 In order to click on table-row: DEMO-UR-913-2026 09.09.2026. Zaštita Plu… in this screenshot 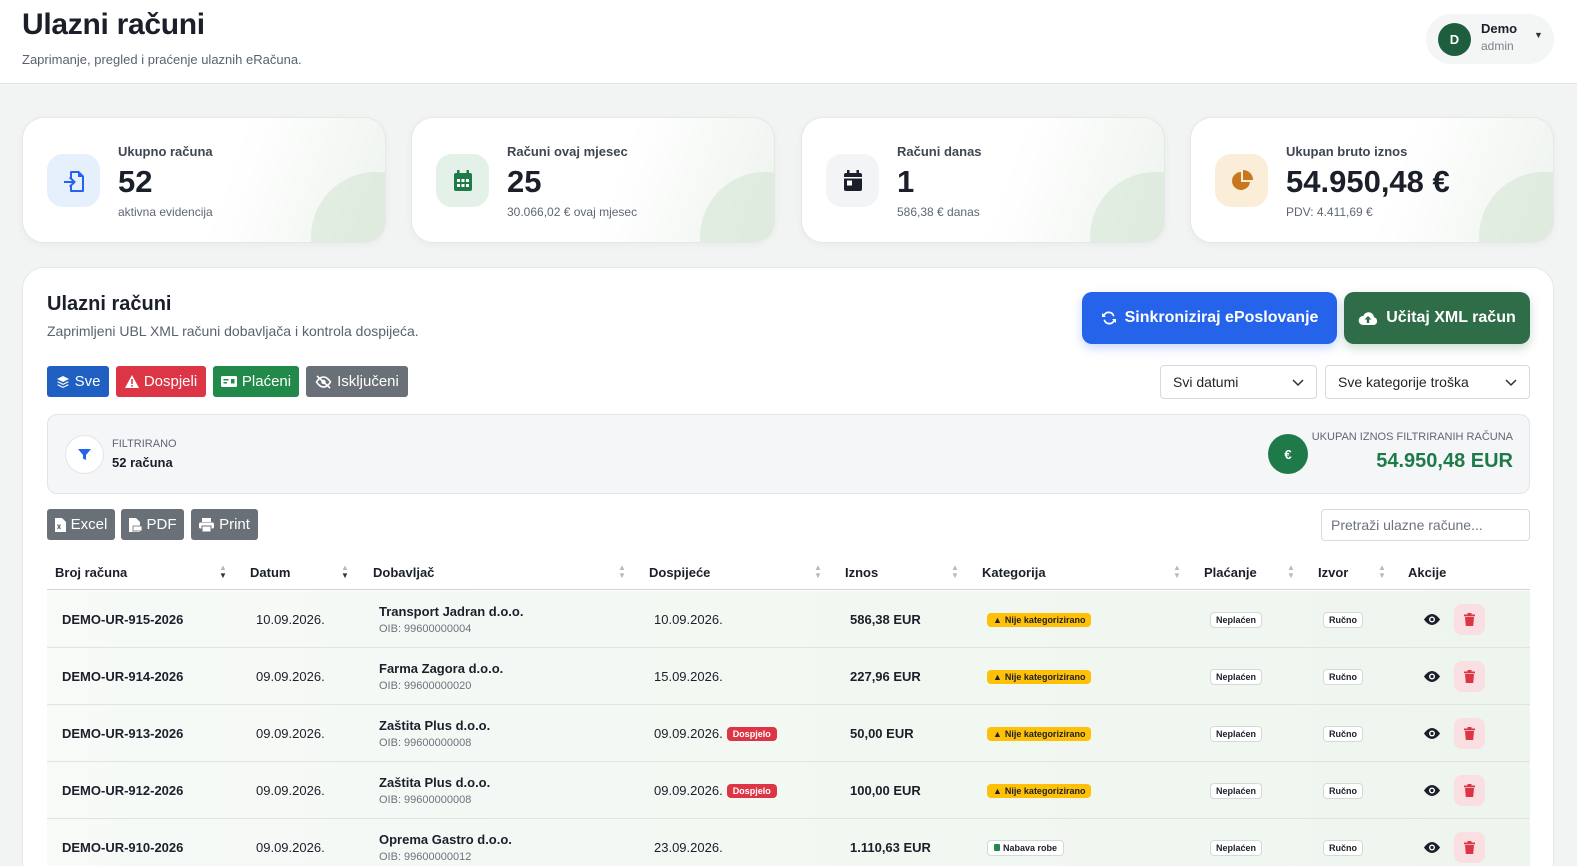, I will do `click(788, 733)`.